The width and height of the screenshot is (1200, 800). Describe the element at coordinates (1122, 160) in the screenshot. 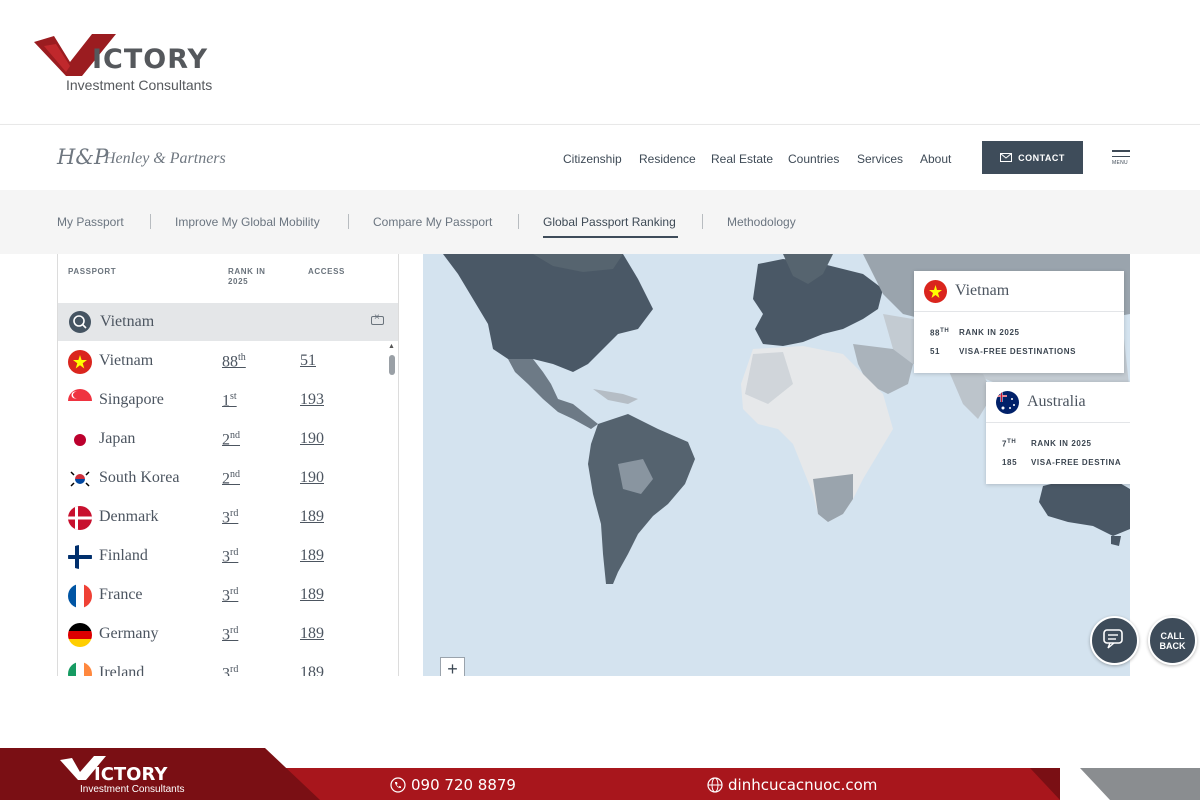

I see `menu-button: MENU` at that location.